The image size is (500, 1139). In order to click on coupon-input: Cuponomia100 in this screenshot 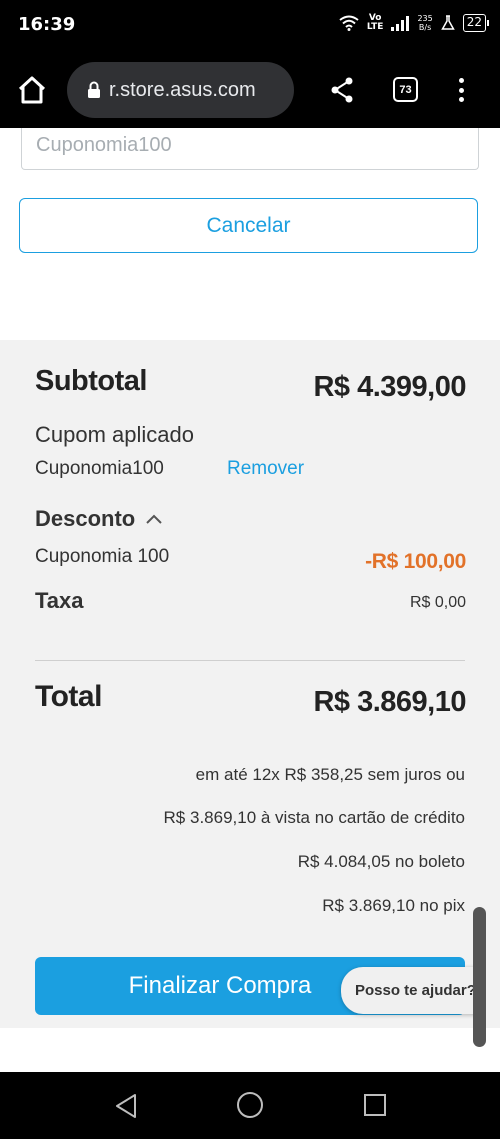, I will do `click(250, 149)`.